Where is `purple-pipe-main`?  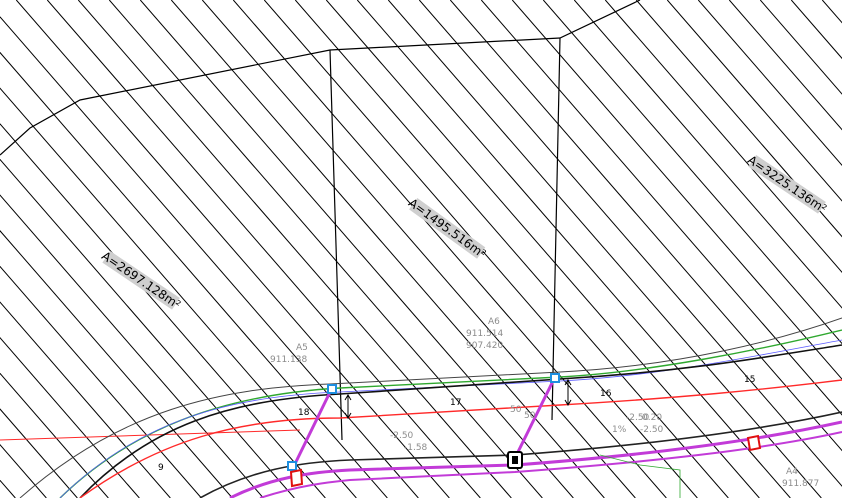 purple-pipe-main is located at coordinates (535, 459).